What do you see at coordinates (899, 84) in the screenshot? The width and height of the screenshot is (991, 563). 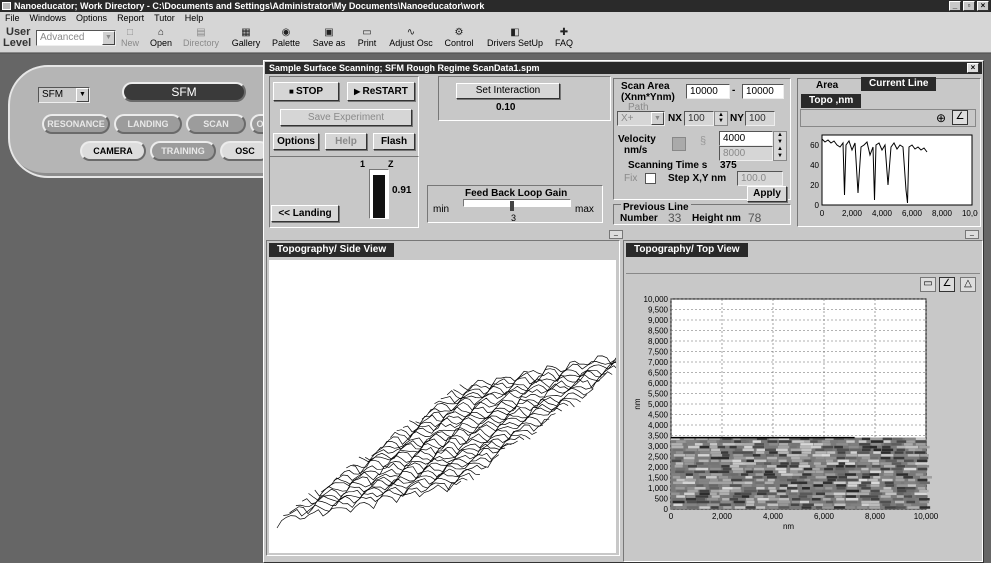 I see `tab-current-line: Current Line` at bounding box center [899, 84].